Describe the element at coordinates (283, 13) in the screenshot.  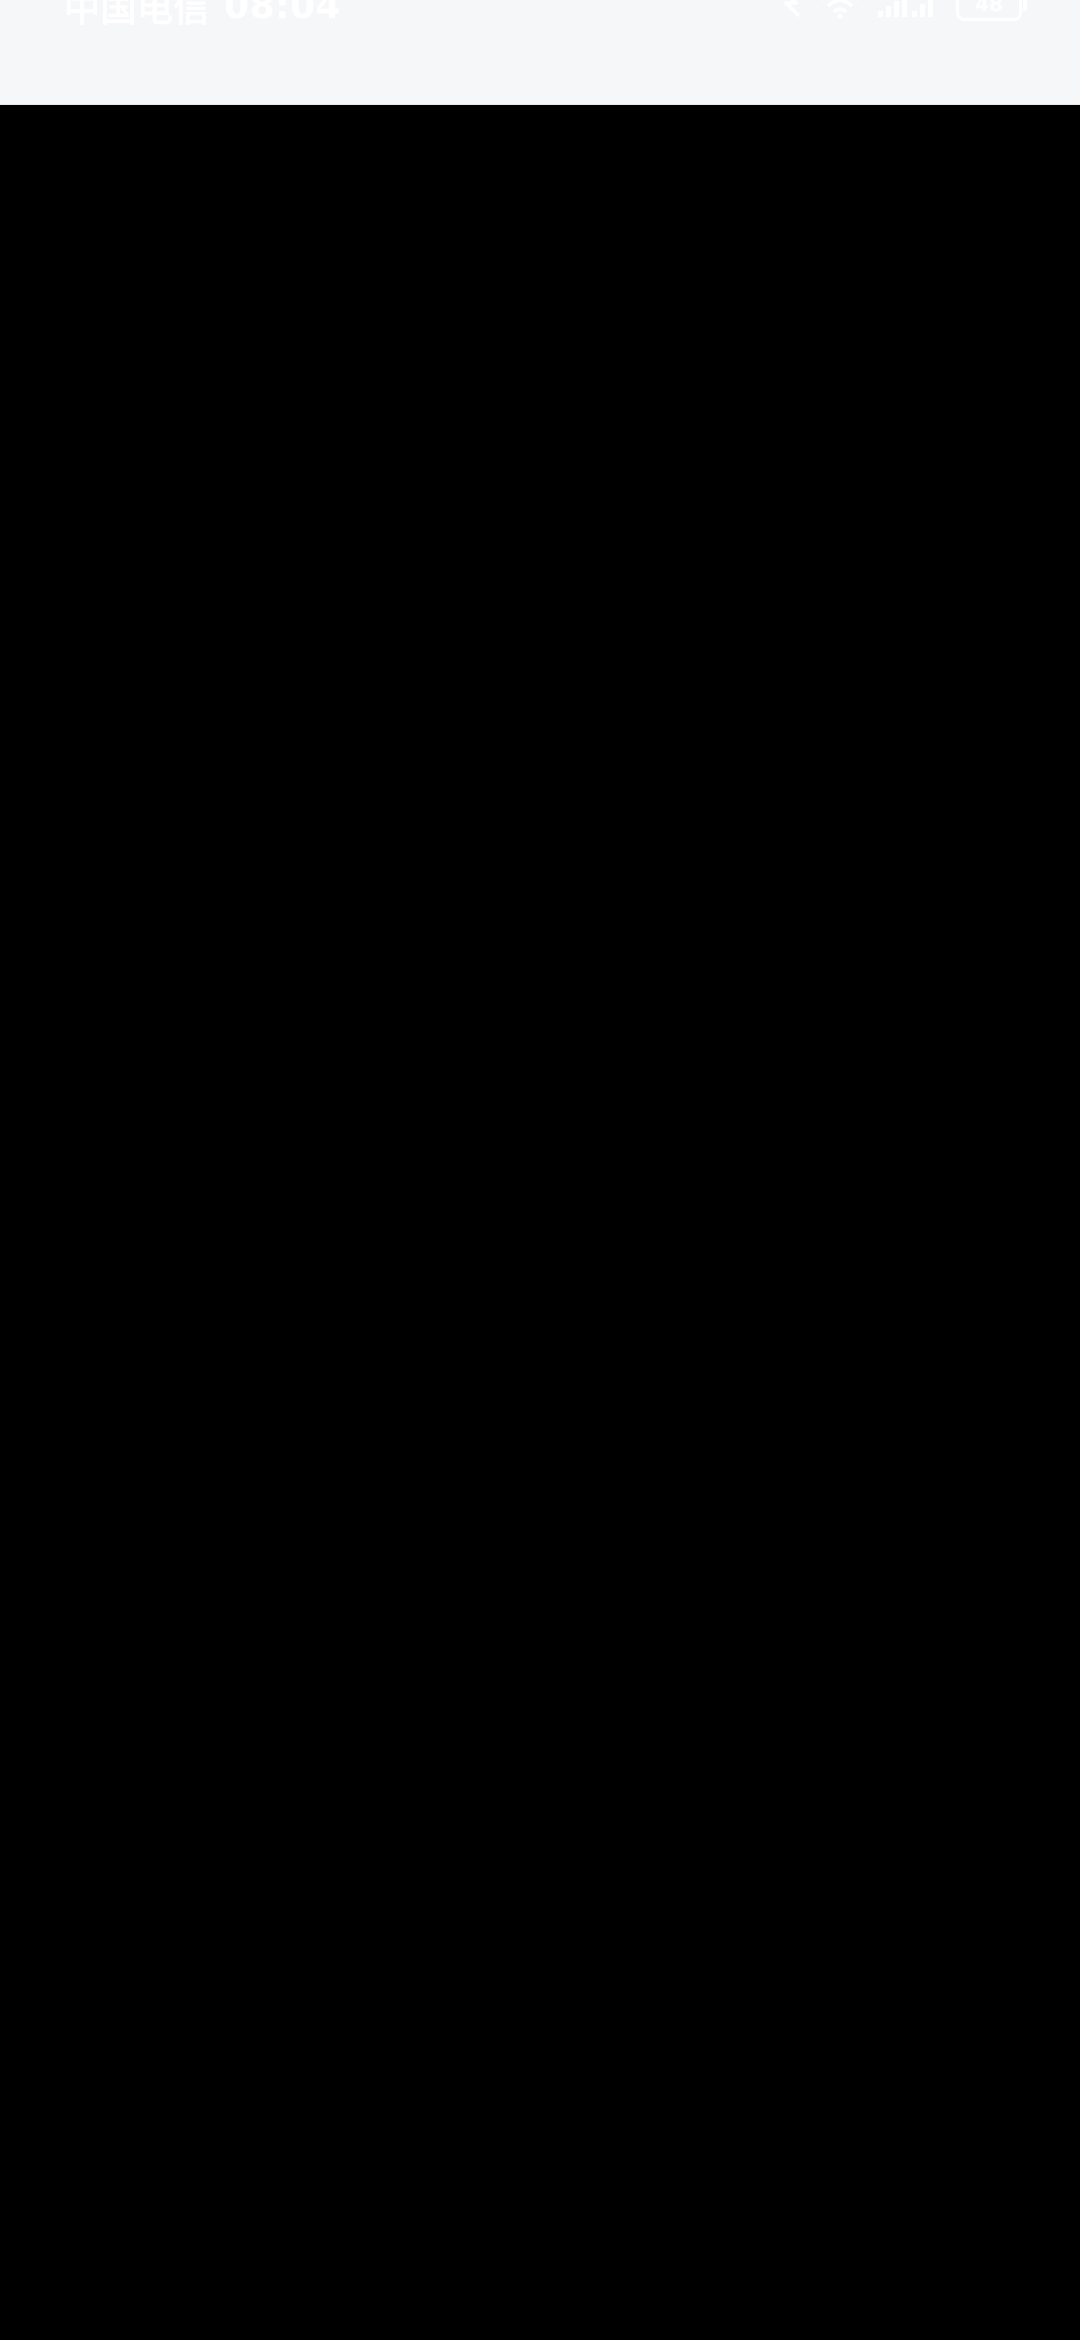
I see `clock-time: 08:04` at that location.